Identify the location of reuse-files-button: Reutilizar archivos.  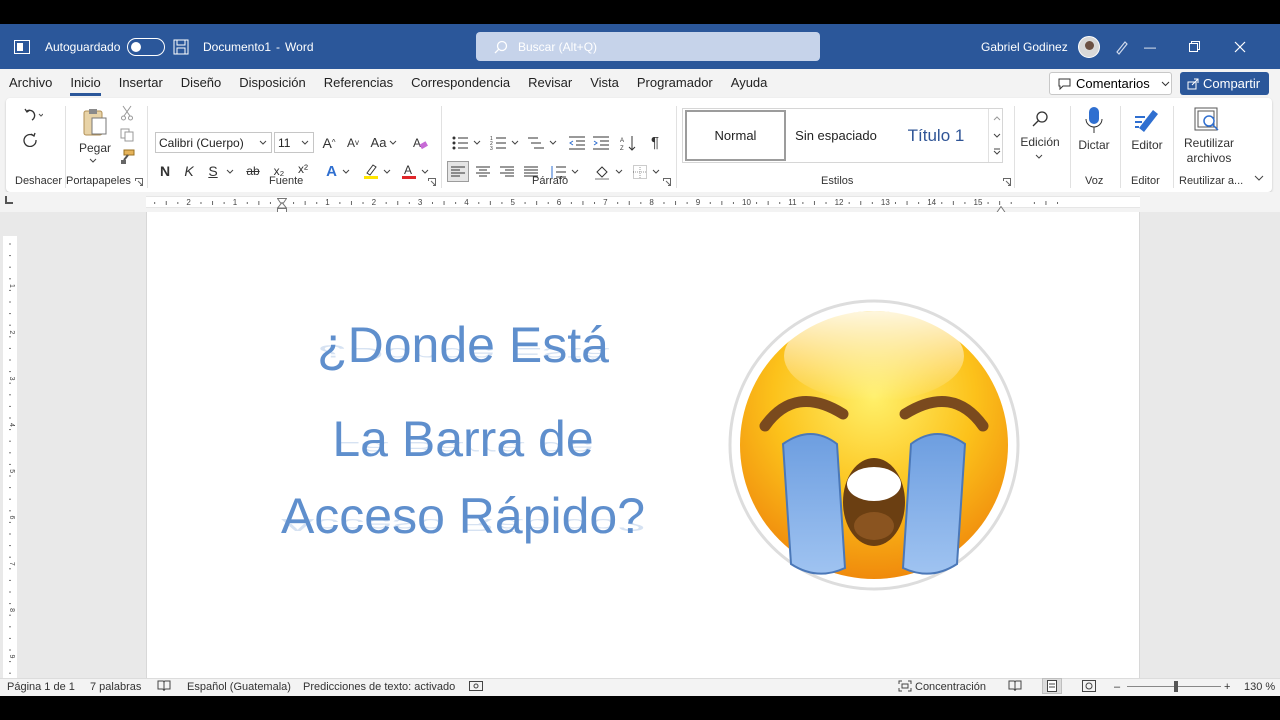
(1209, 151).